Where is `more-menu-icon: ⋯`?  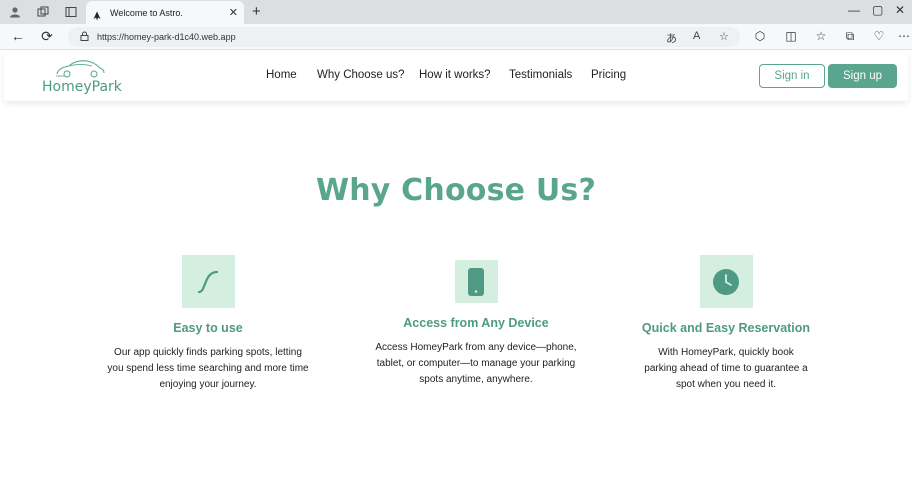
more-menu-icon: ⋯ is located at coordinates (904, 36).